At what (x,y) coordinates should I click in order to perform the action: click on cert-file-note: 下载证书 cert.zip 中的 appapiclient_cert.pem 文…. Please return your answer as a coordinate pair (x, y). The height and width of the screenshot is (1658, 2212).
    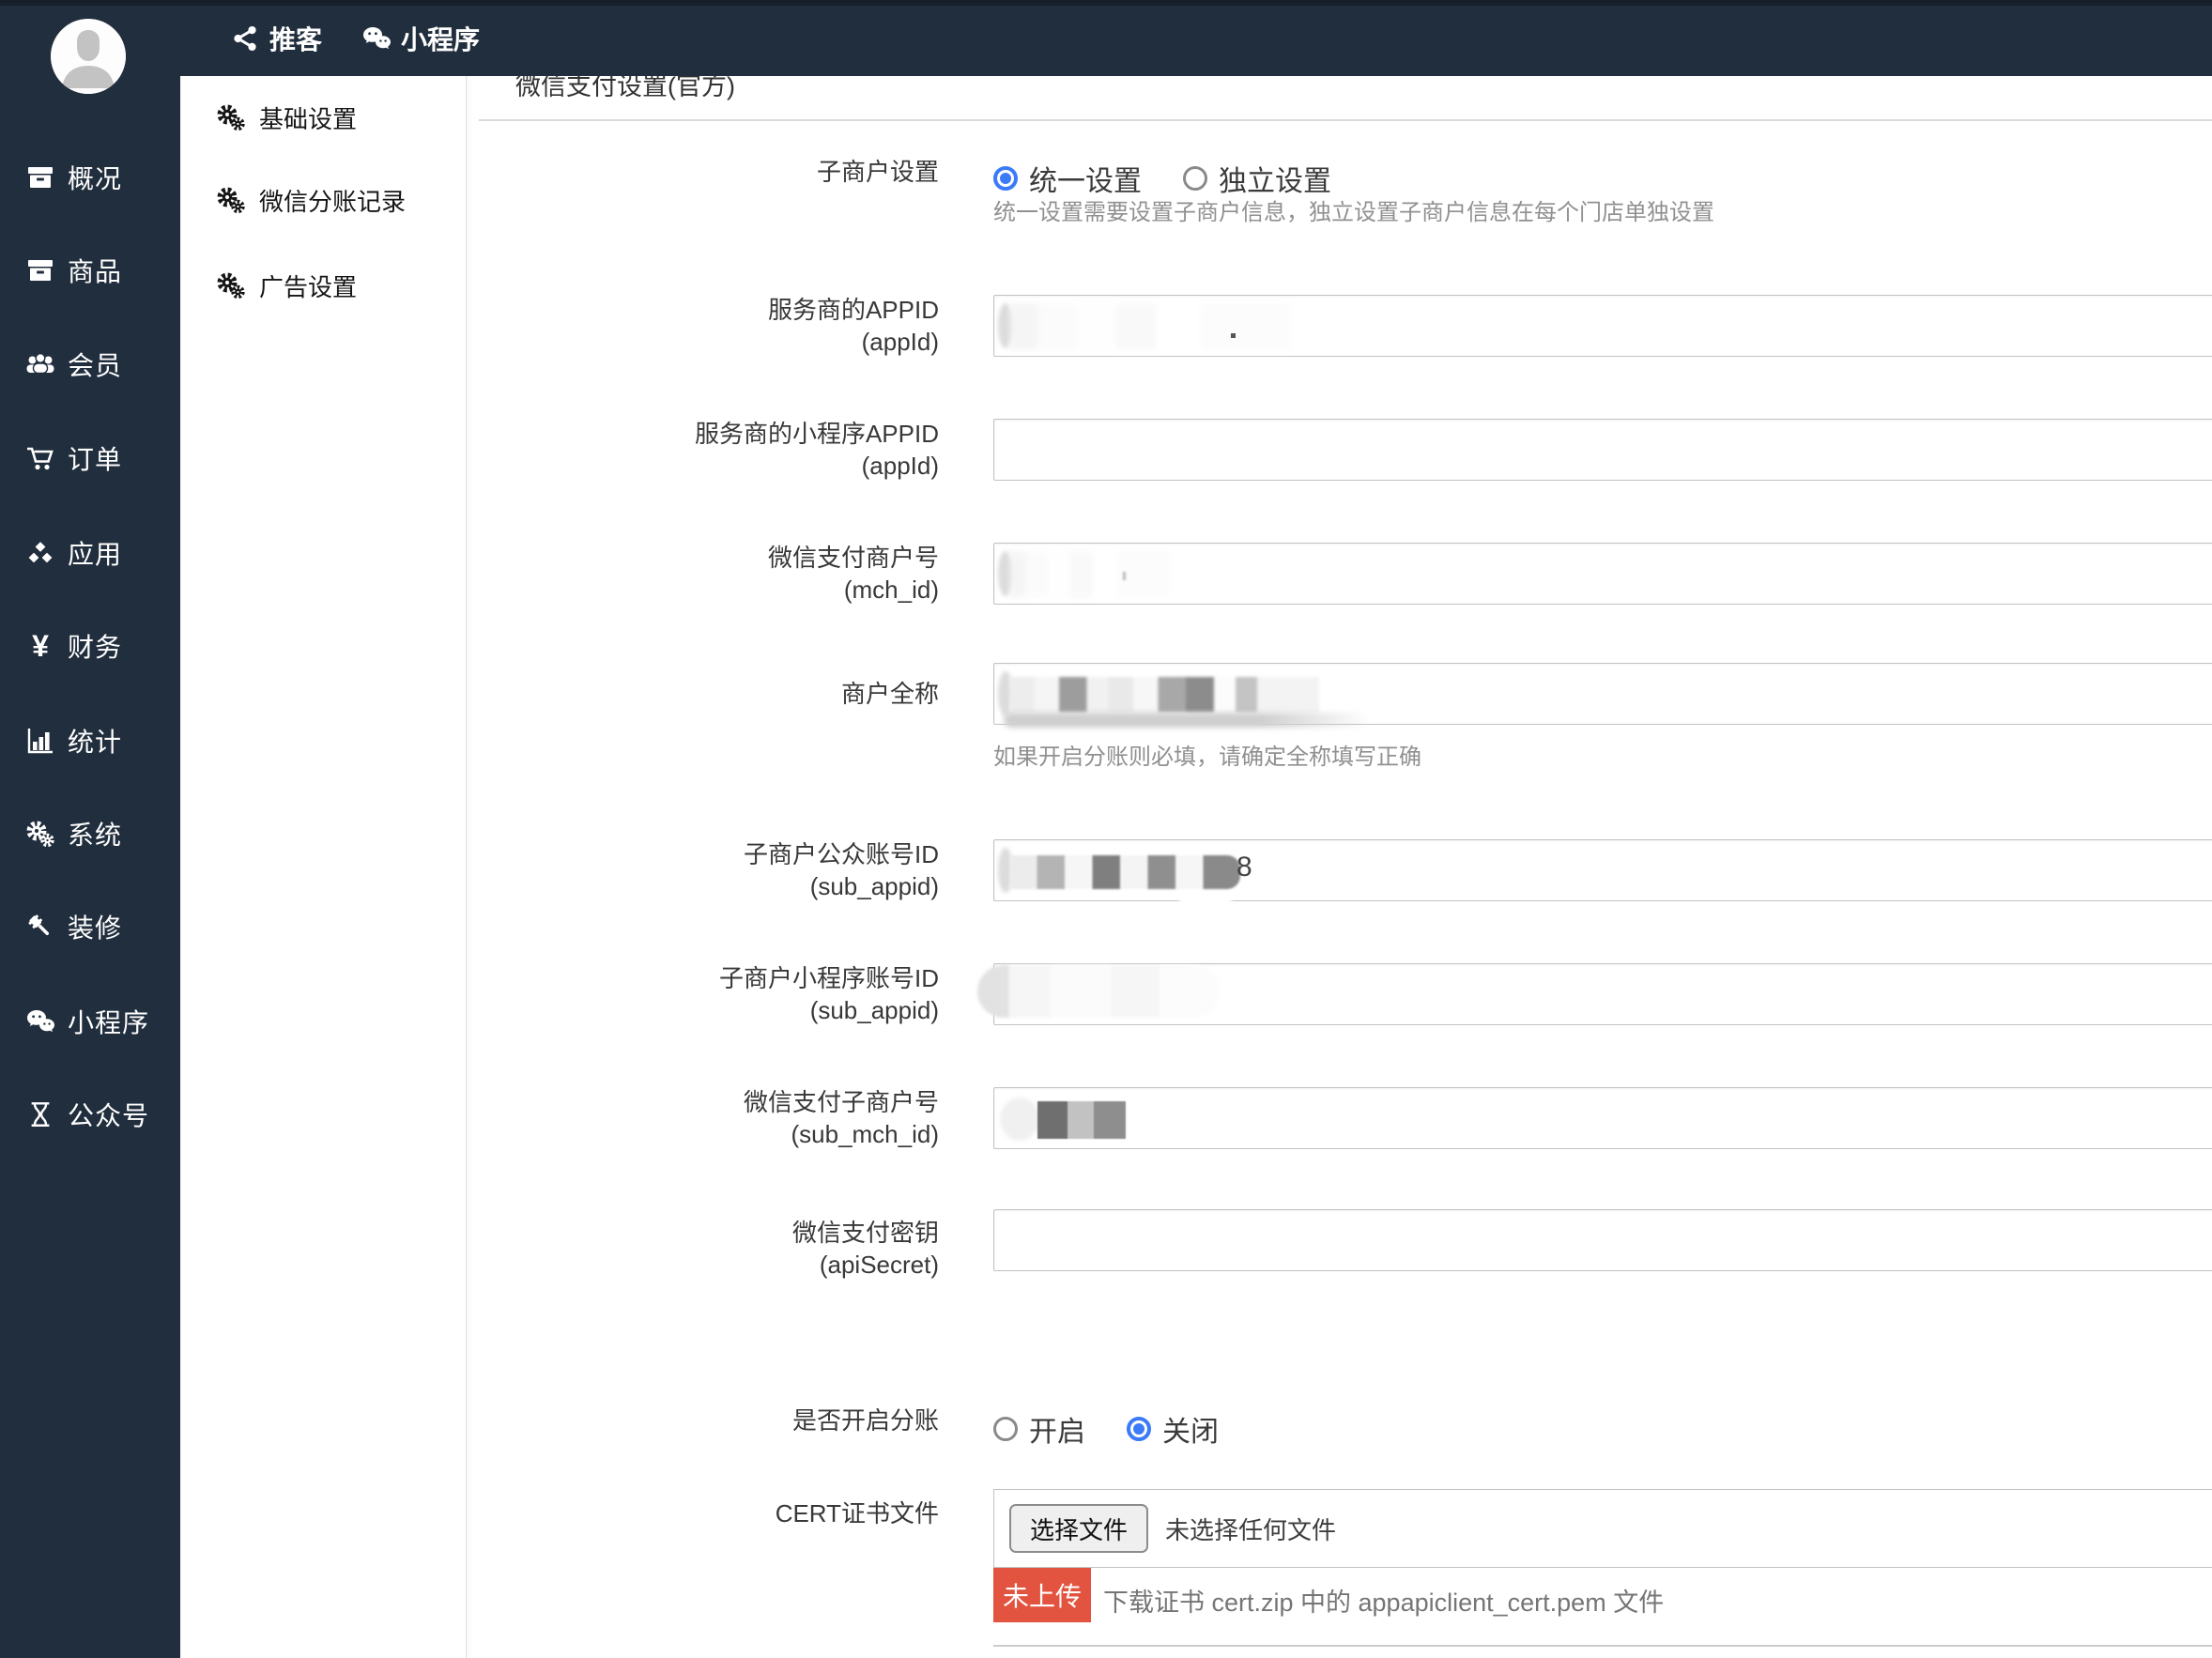
    Looking at the image, I should click on (1384, 1603).